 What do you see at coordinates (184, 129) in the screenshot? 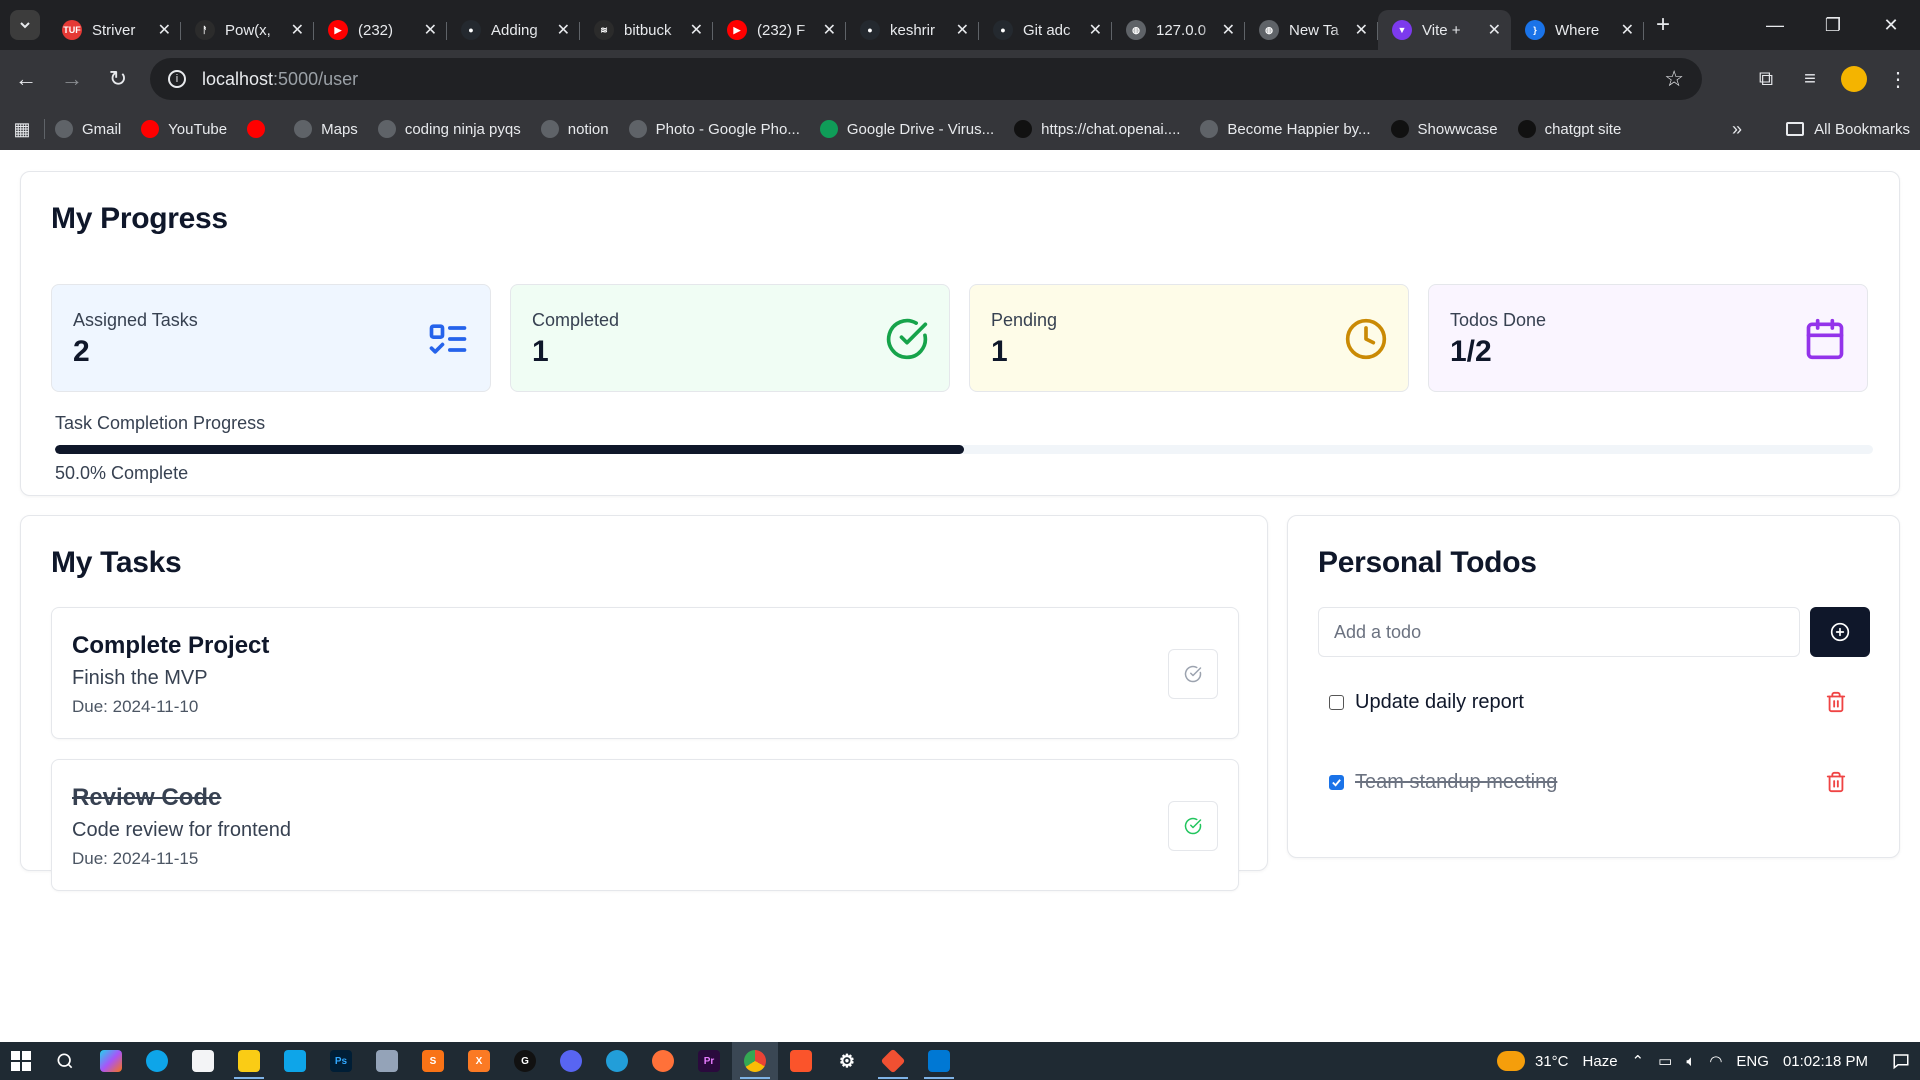
I see `bookmark-item: YouTube` at bounding box center [184, 129].